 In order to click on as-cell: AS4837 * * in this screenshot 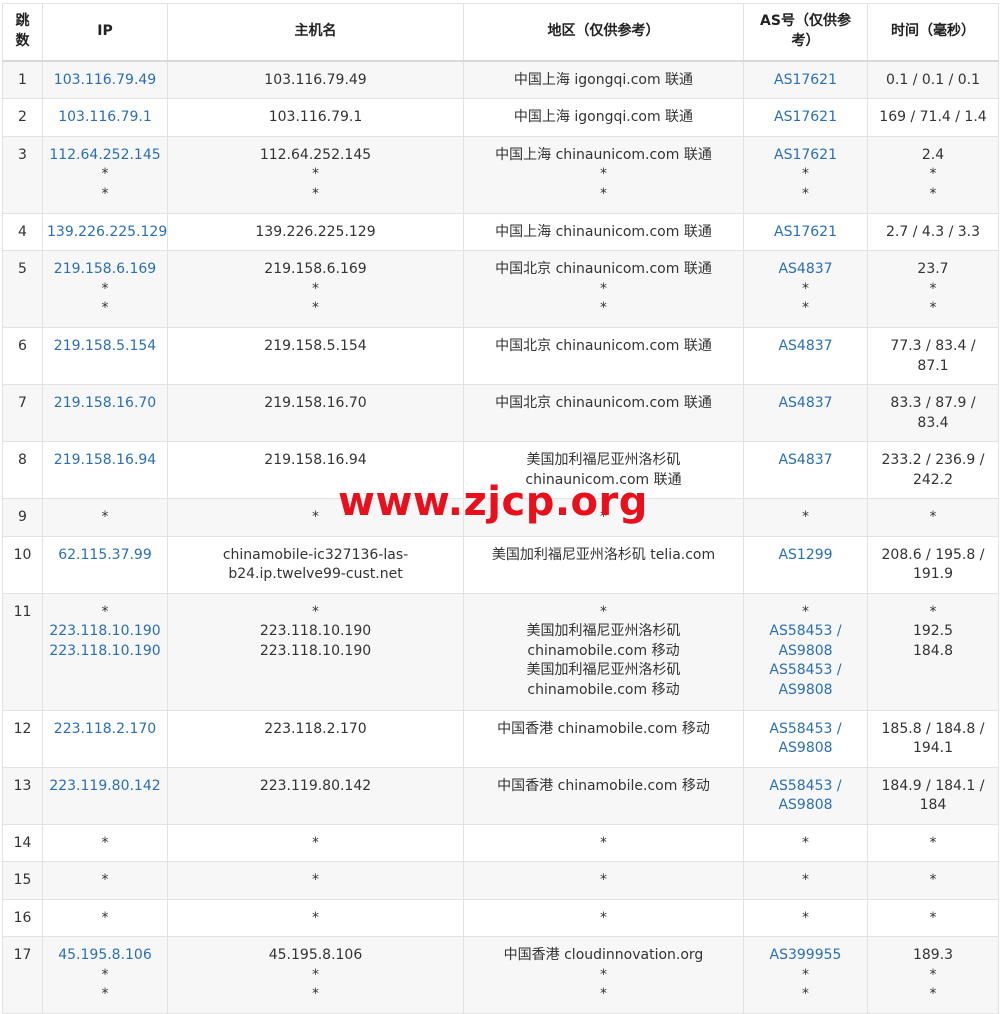, I will do `click(805, 289)`.